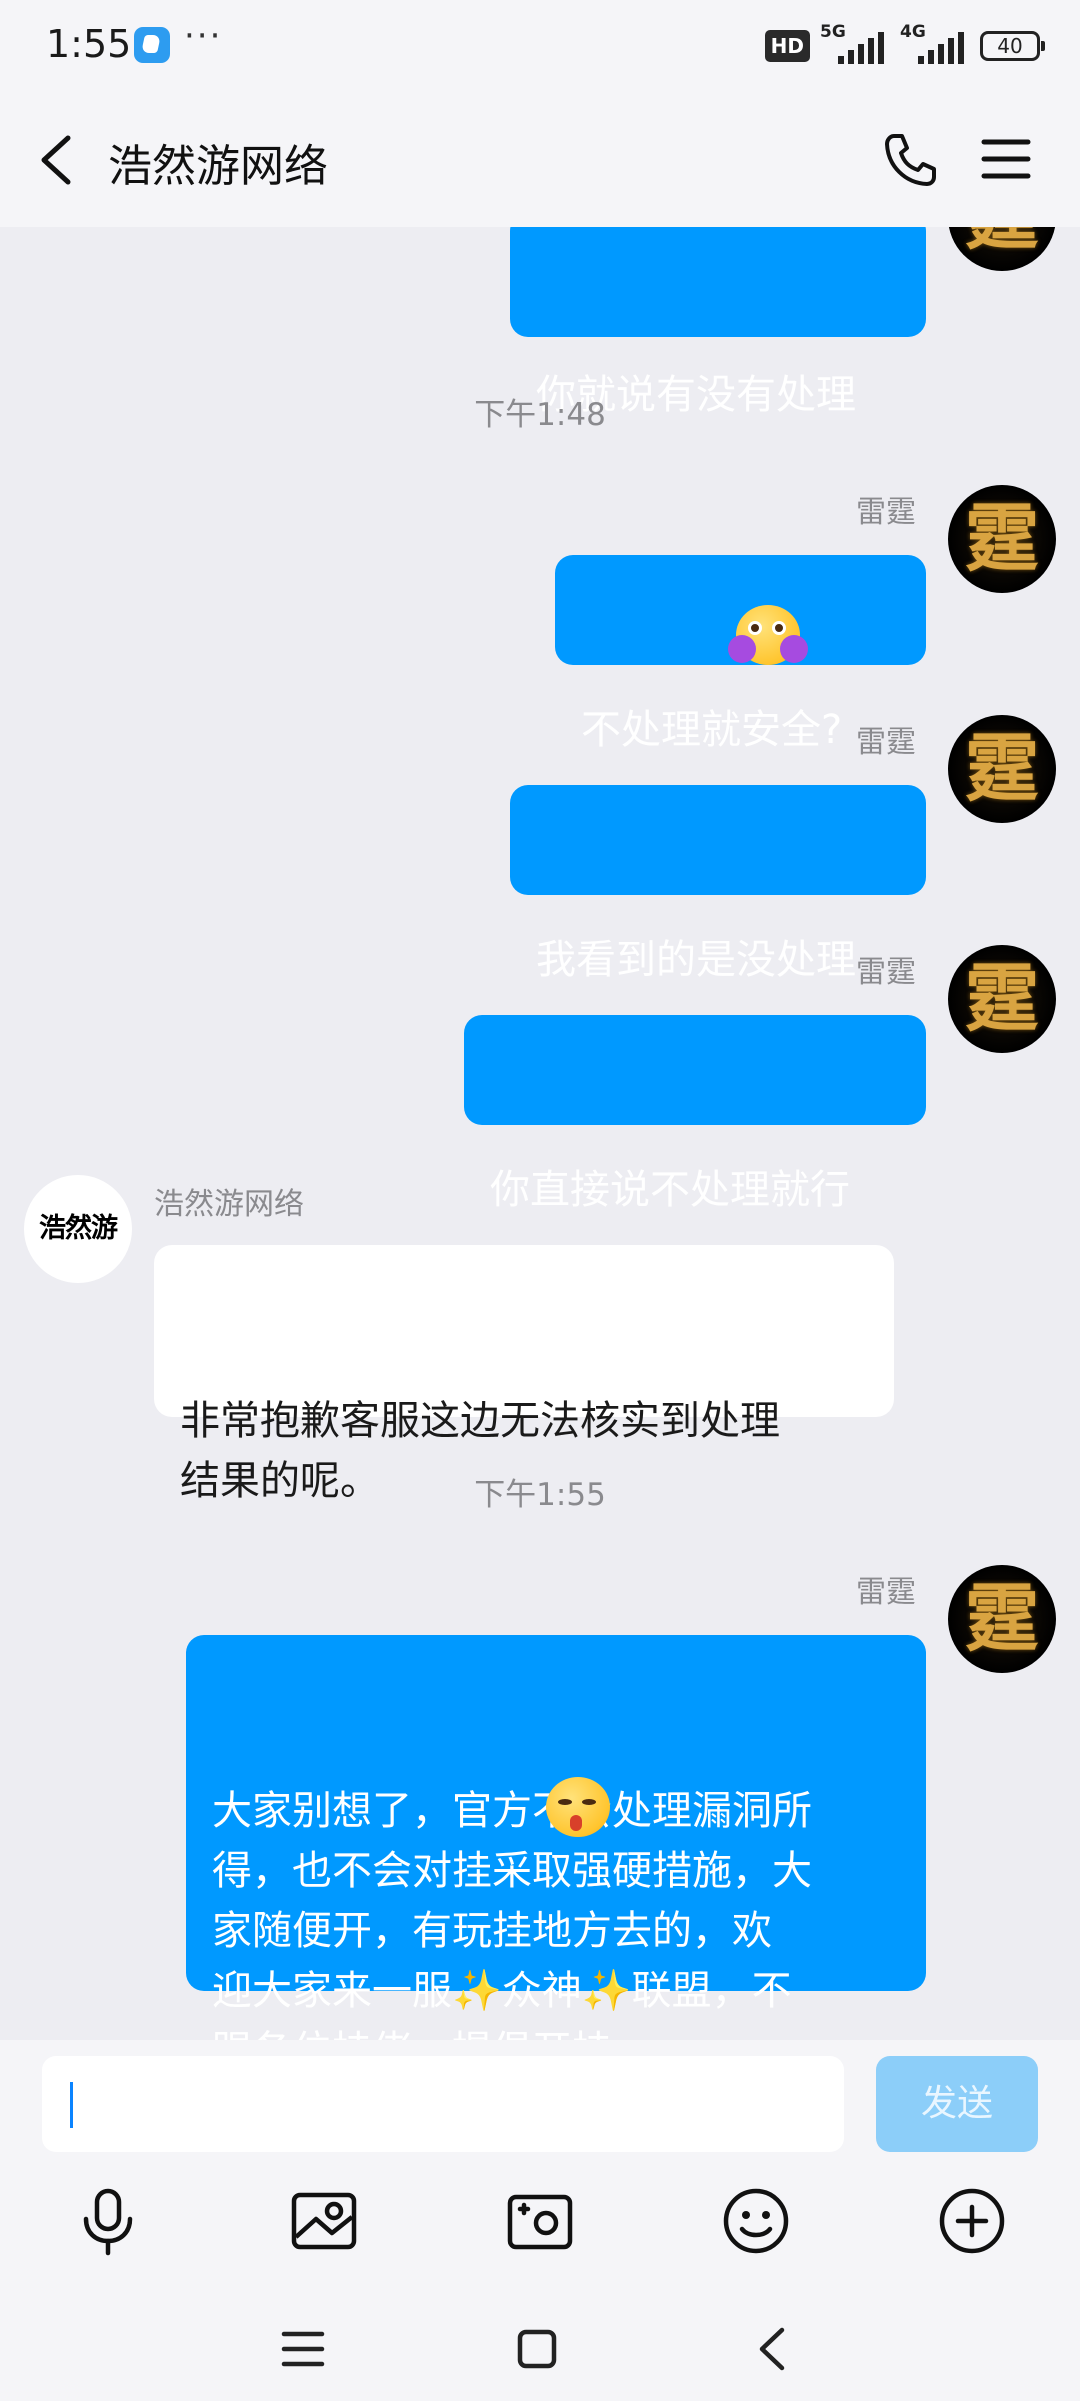 The image size is (1080, 2401). I want to click on avatar-glyph: 浩然游, so click(78, 1228).